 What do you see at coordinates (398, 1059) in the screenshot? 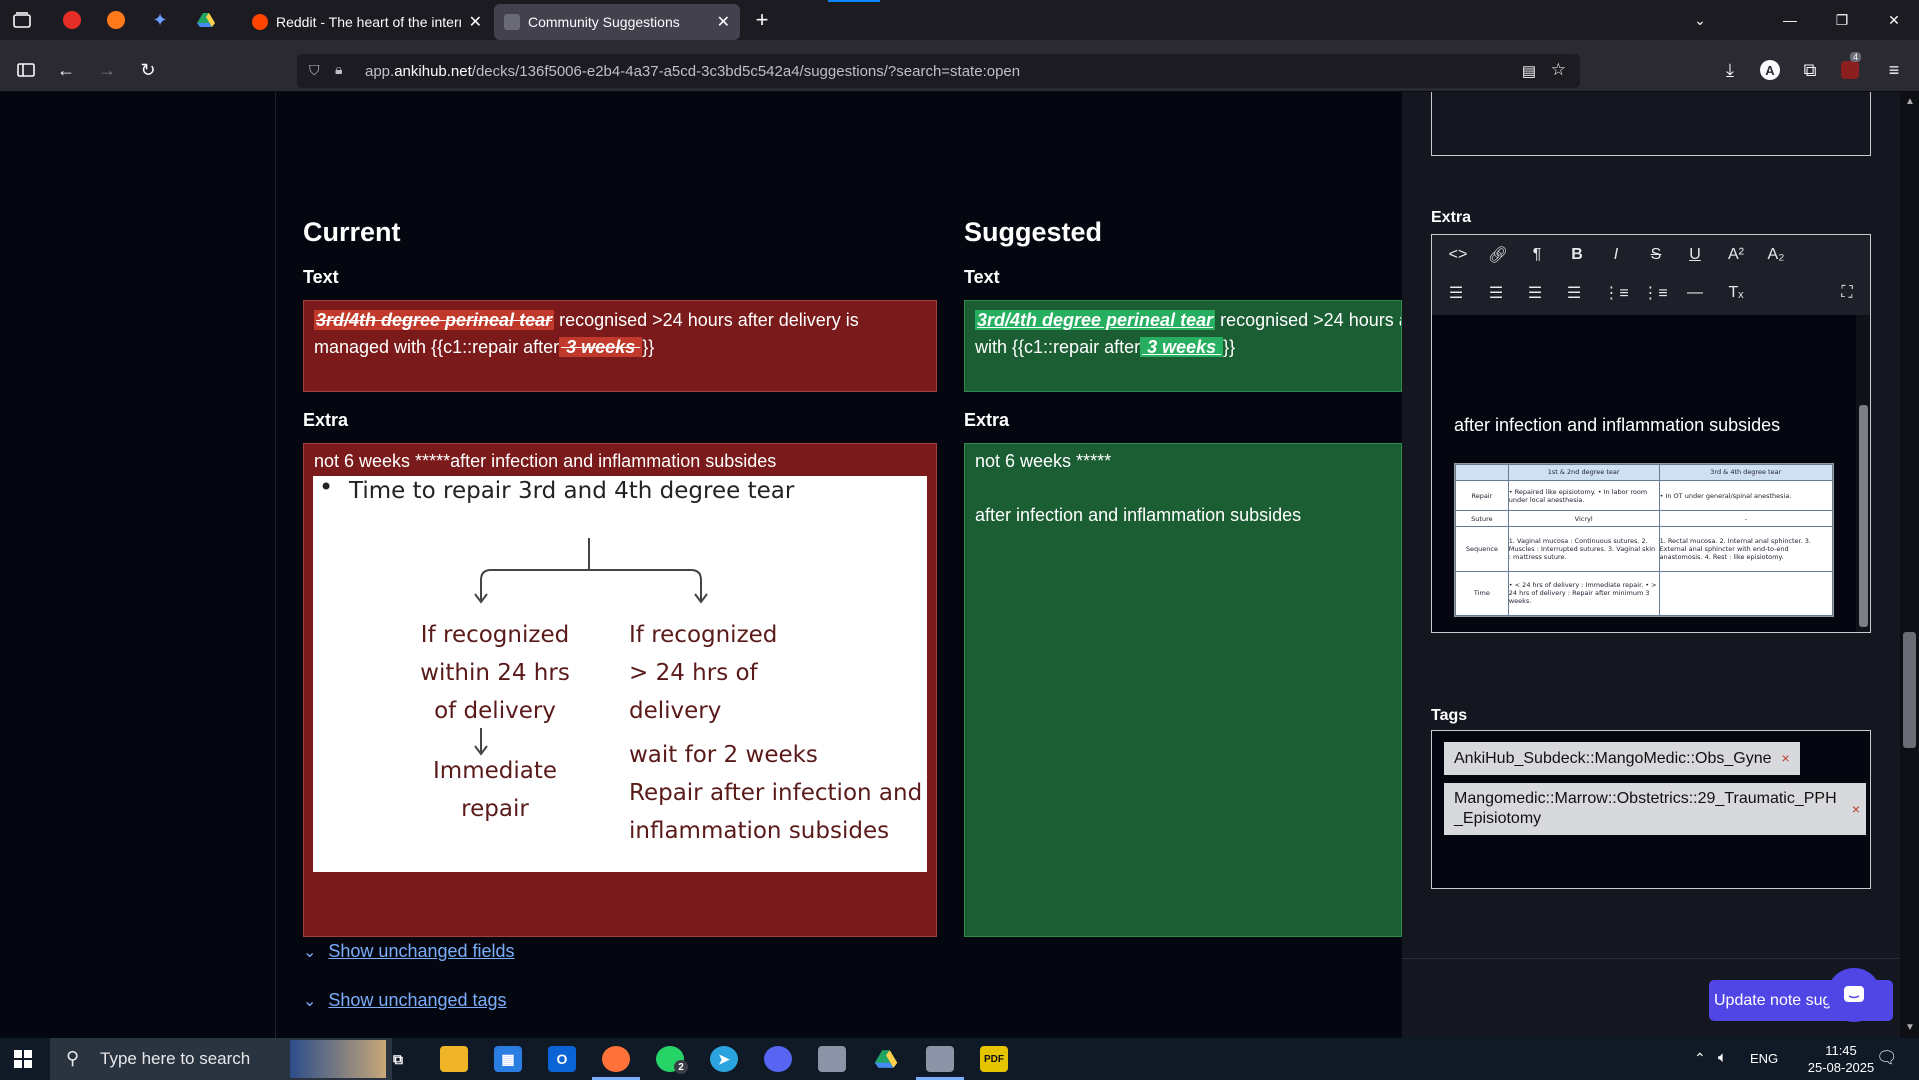
I see `task-view-icon: ⧉` at bounding box center [398, 1059].